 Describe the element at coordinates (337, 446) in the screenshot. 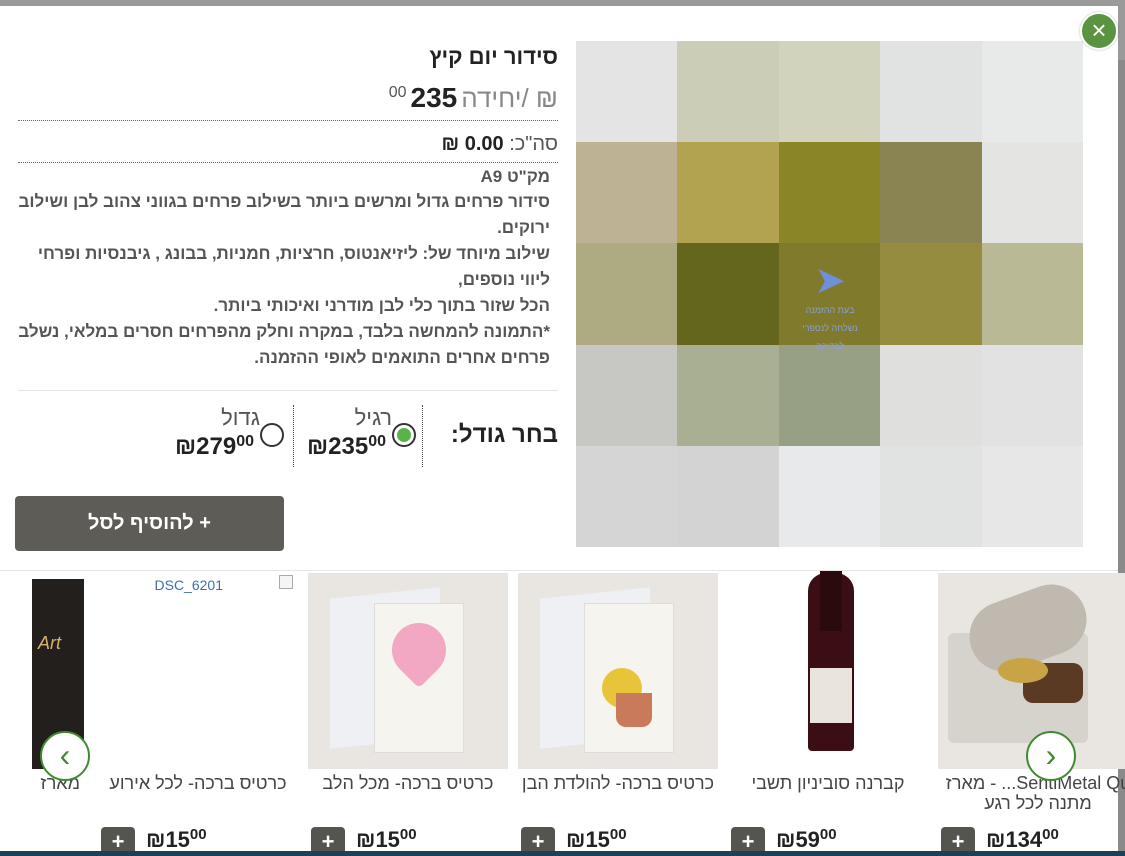

I see `size-price-main: ₪235` at that location.